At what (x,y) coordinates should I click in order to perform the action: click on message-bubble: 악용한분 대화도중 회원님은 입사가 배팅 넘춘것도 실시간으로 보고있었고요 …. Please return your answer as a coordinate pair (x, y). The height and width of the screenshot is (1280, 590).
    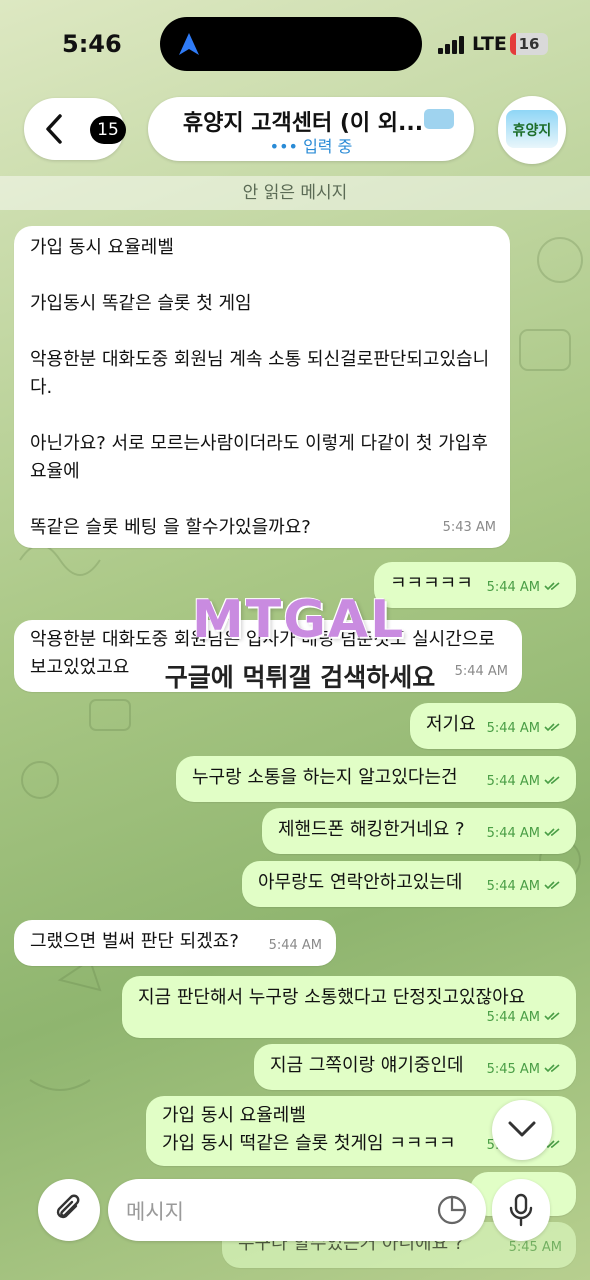
    Looking at the image, I should click on (268, 656).